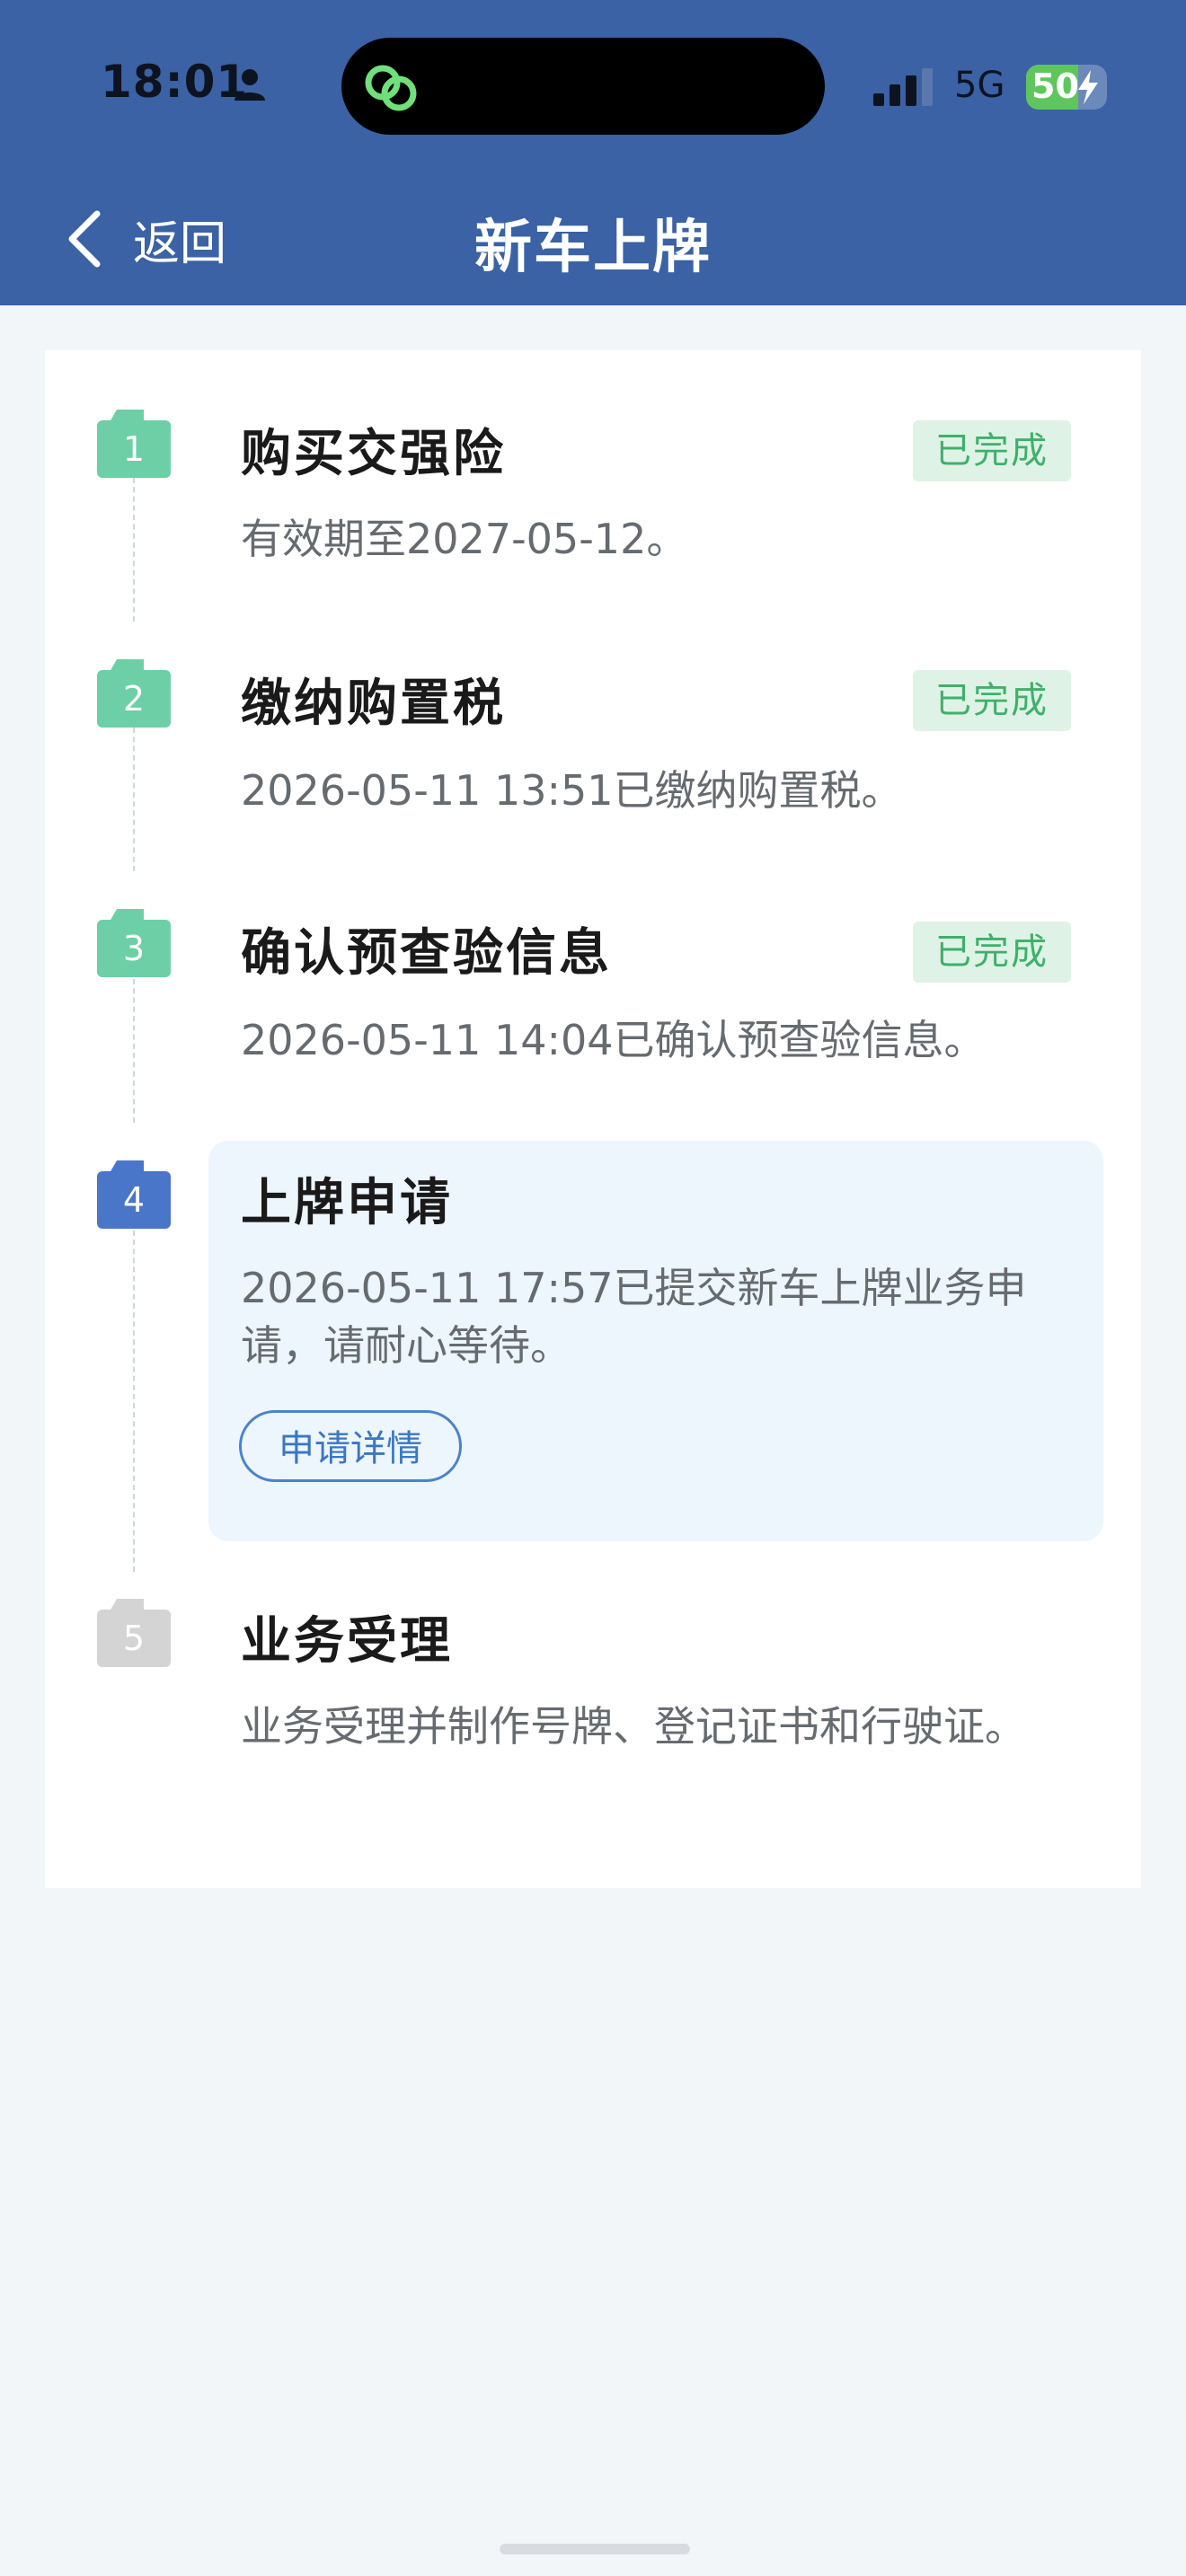  What do you see at coordinates (347, 1203) in the screenshot?
I see `step-4-title: 上牌申请` at bounding box center [347, 1203].